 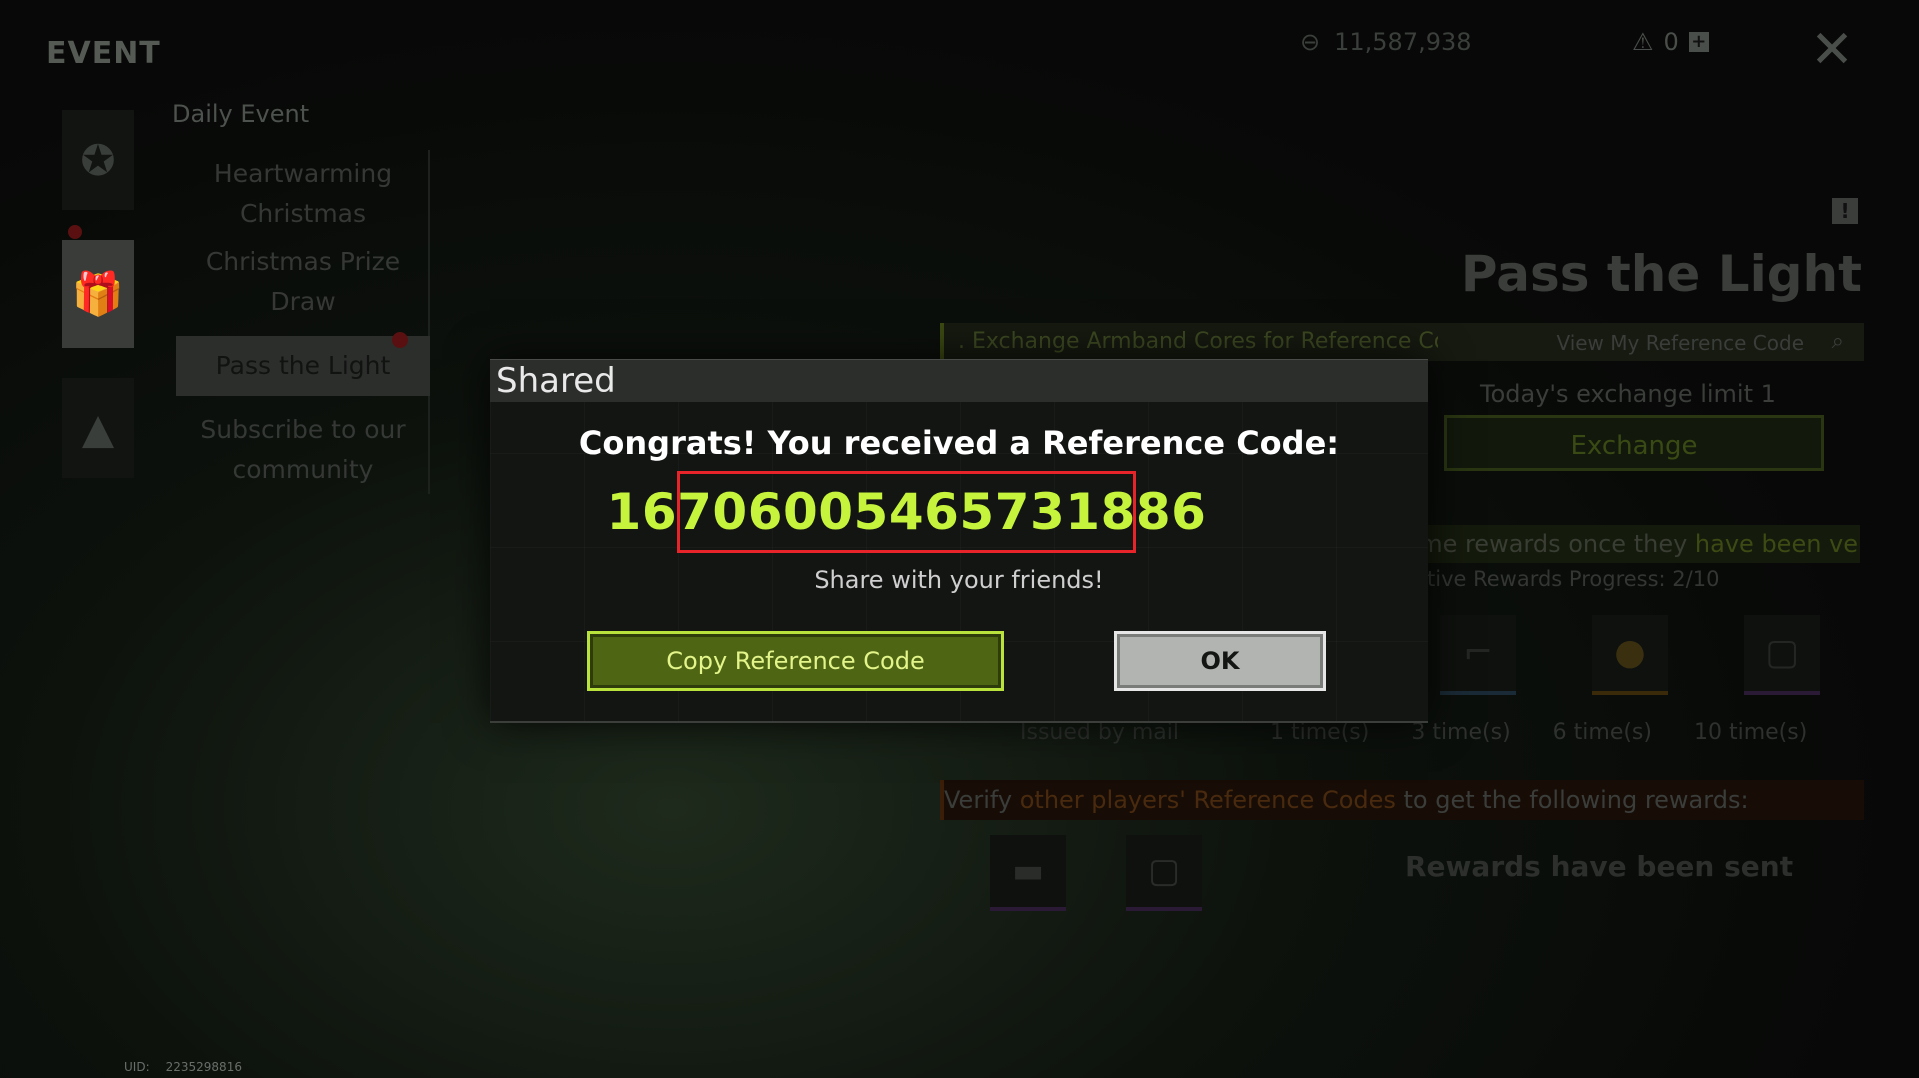 I want to click on ok-button: OK, so click(x=1220, y=661).